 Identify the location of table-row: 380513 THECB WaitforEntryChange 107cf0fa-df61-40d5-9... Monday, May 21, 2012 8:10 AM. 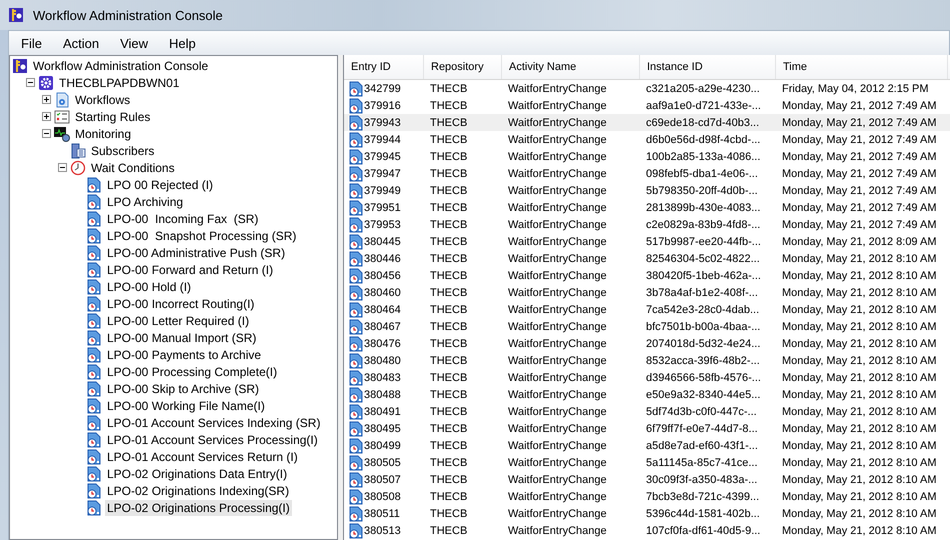
(647, 530).